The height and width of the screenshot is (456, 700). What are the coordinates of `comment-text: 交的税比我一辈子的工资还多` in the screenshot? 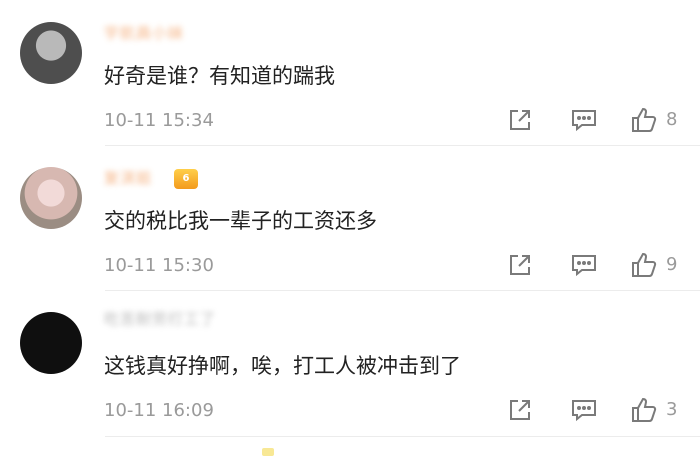 It's located at (240, 221).